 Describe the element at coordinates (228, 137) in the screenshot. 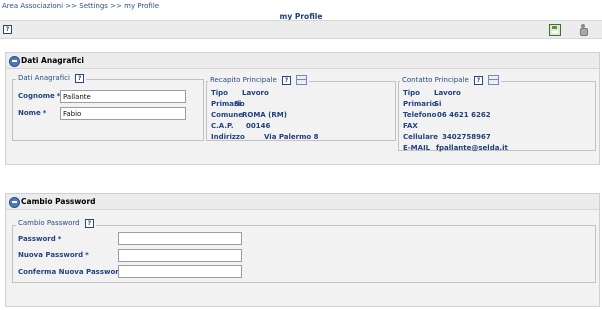

I see `recapito-key: Indirizzo` at that location.